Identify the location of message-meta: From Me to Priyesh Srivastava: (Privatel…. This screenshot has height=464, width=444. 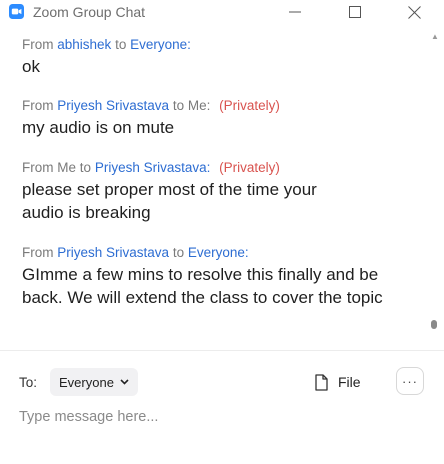
(219, 167).